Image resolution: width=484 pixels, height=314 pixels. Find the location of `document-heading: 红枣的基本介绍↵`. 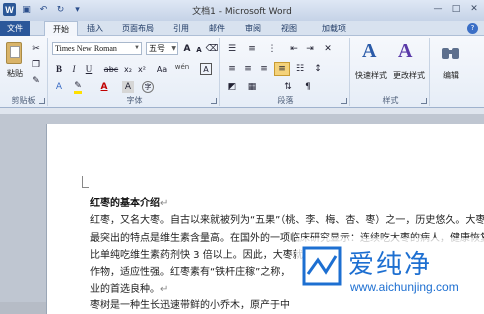

document-heading: 红枣的基本介绍↵ is located at coordinates (129, 201).